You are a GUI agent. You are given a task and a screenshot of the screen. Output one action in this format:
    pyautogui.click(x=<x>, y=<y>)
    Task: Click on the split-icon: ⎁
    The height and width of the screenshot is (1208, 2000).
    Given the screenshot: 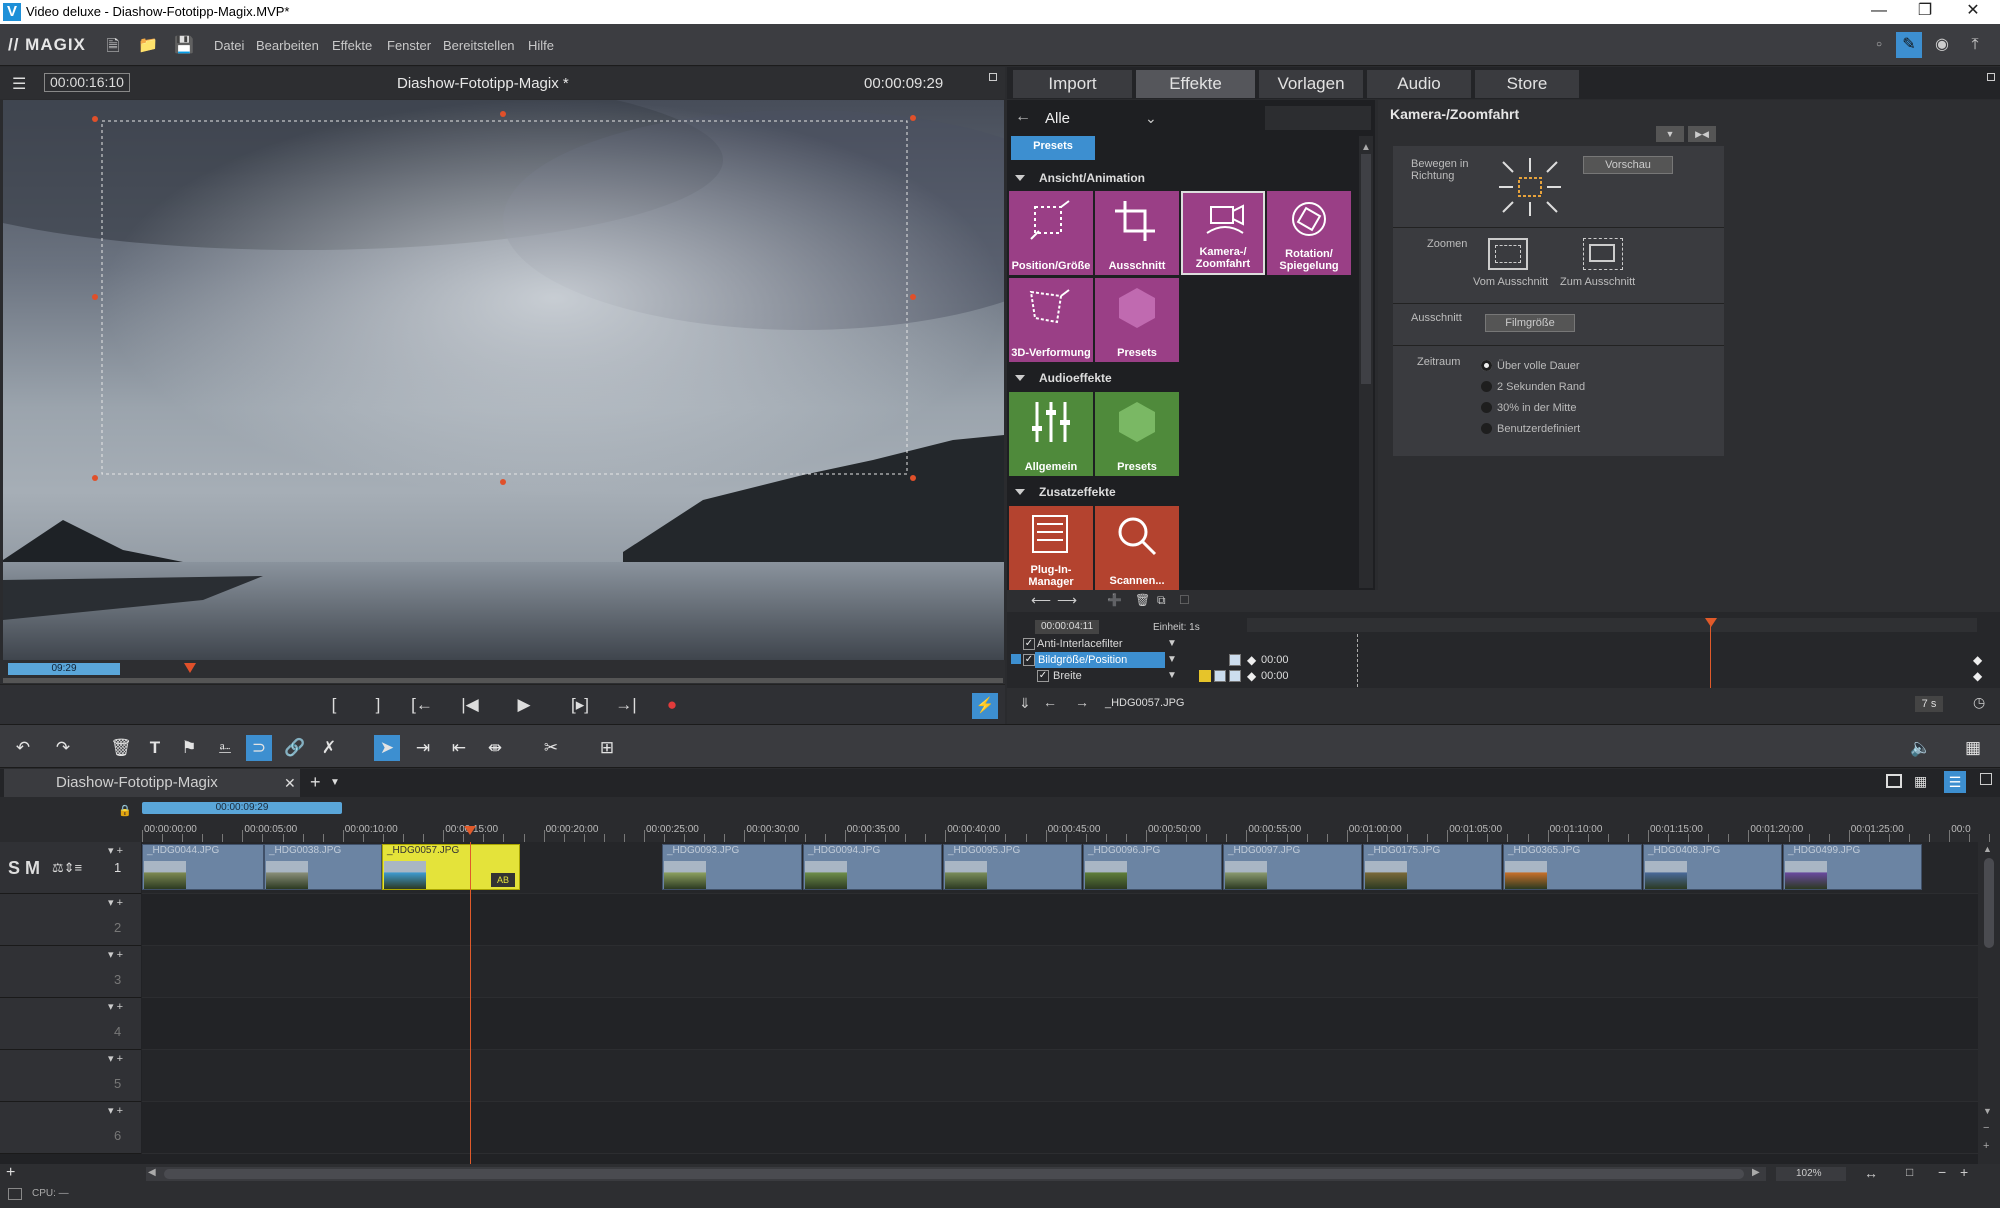 What is the action you would take?
    pyautogui.click(x=225, y=748)
    